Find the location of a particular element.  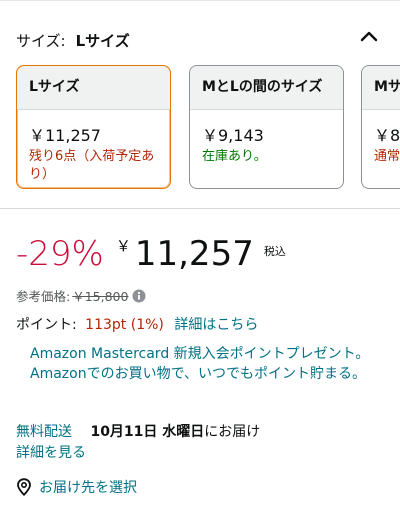

size-option-stock: 在庫あり。 is located at coordinates (234, 156).